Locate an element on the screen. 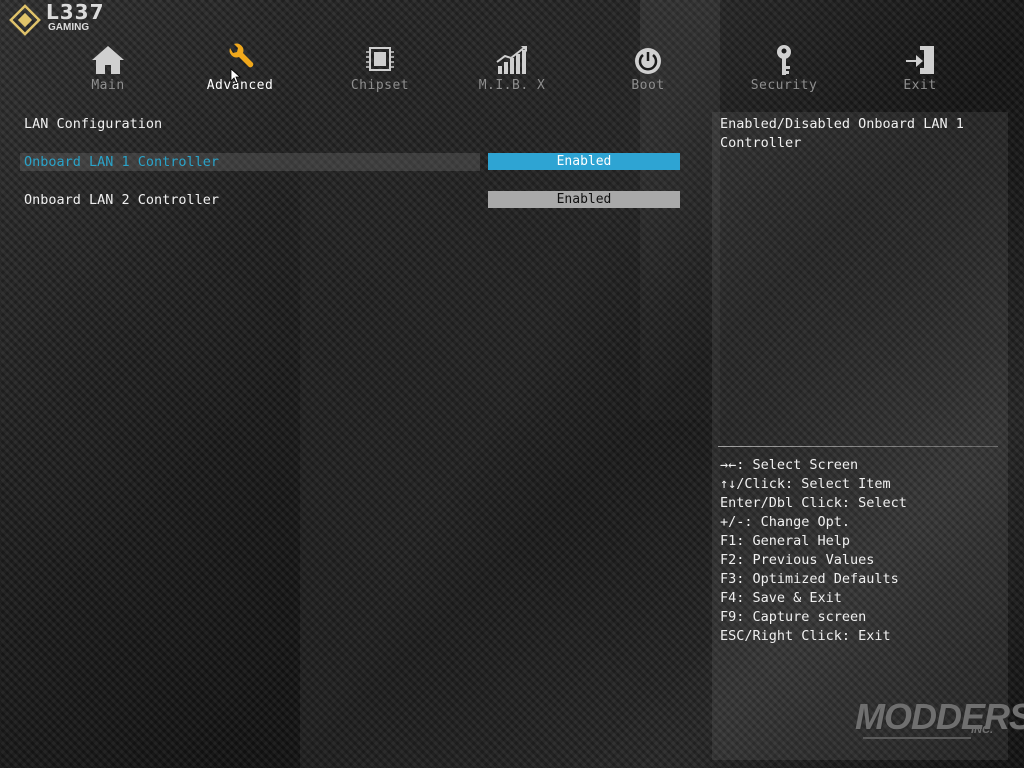 Image resolution: width=1024 pixels, height=768 pixels. tab-boot: Boot is located at coordinates (648, 69).